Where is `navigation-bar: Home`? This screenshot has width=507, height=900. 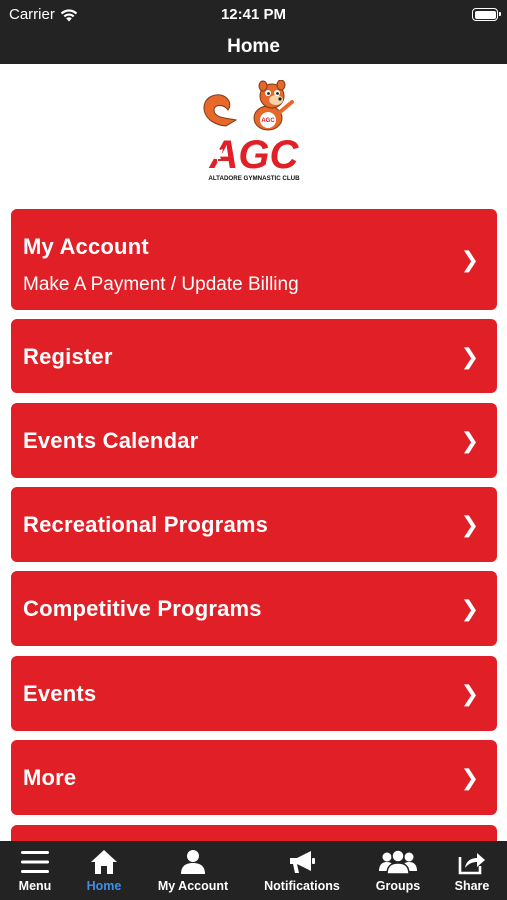
navigation-bar: Home is located at coordinates (253, 47).